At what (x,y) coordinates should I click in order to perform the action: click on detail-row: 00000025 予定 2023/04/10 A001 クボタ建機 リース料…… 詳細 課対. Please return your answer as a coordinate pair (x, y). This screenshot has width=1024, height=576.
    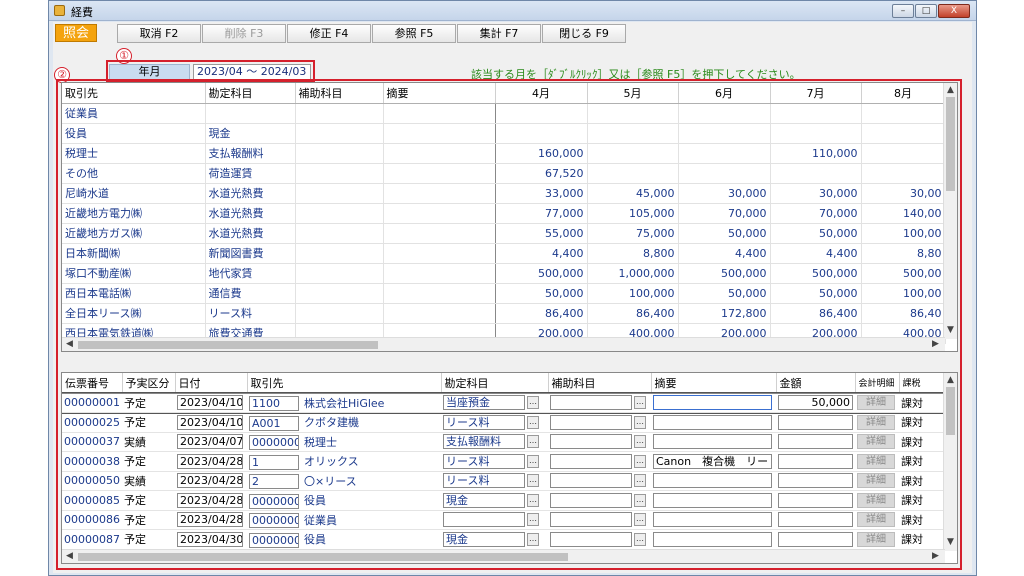
    Looking at the image, I should click on (503, 422).